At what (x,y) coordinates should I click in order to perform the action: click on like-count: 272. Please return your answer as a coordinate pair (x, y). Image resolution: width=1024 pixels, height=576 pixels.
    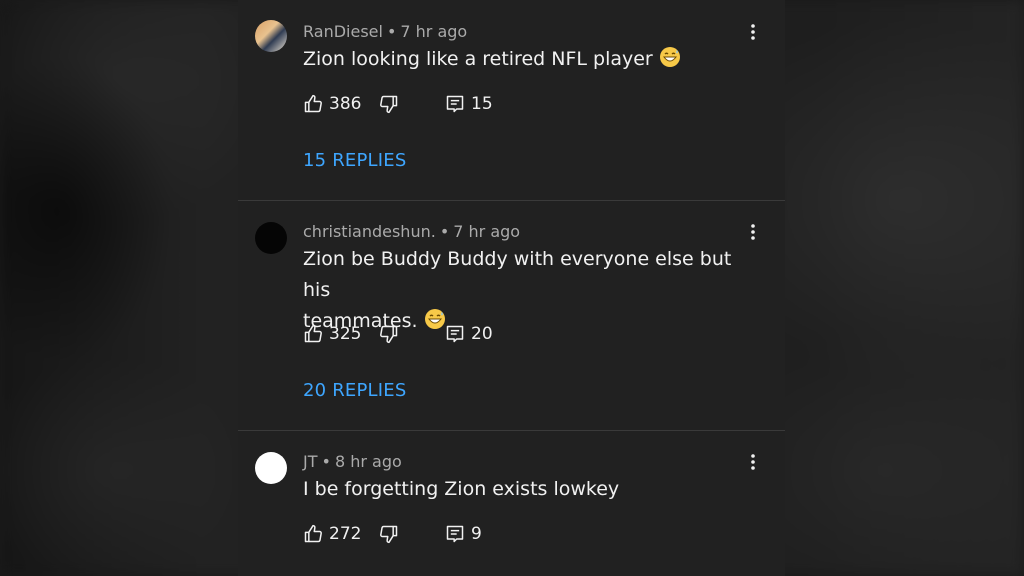
    Looking at the image, I should click on (345, 534).